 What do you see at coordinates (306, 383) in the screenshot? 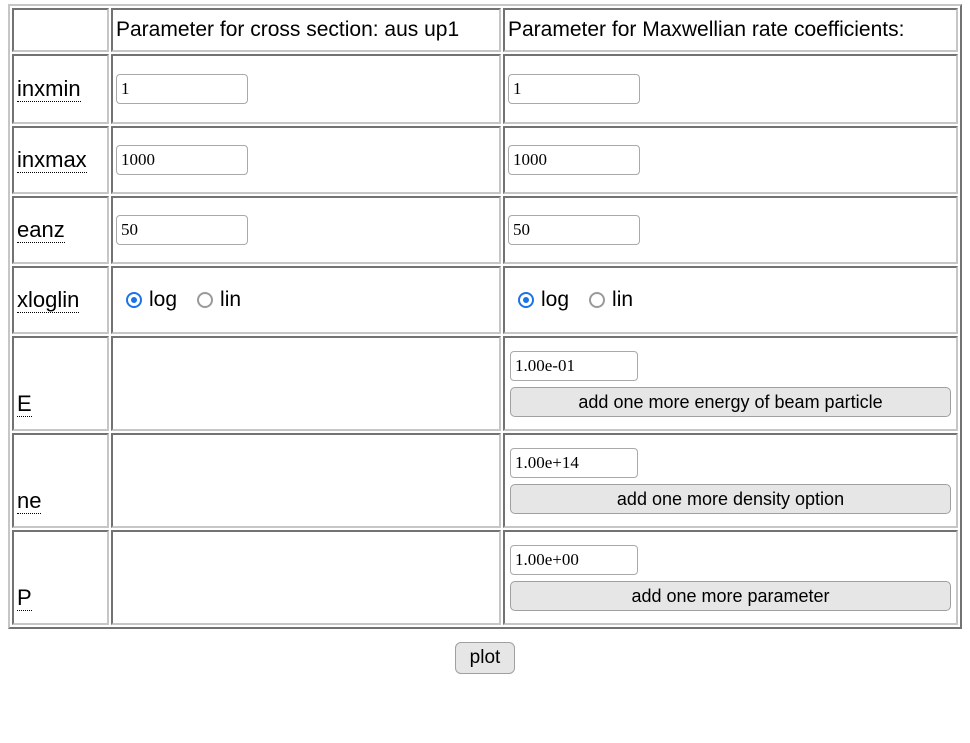
I see `cell-cross-e` at bounding box center [306, 383].